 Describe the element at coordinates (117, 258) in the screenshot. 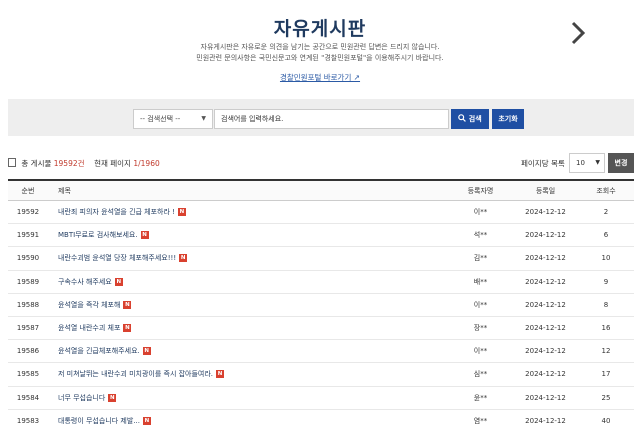

I see `row-title-link: 내란수괴범 윤석열 당장 체포해주세요!!!` at that location.